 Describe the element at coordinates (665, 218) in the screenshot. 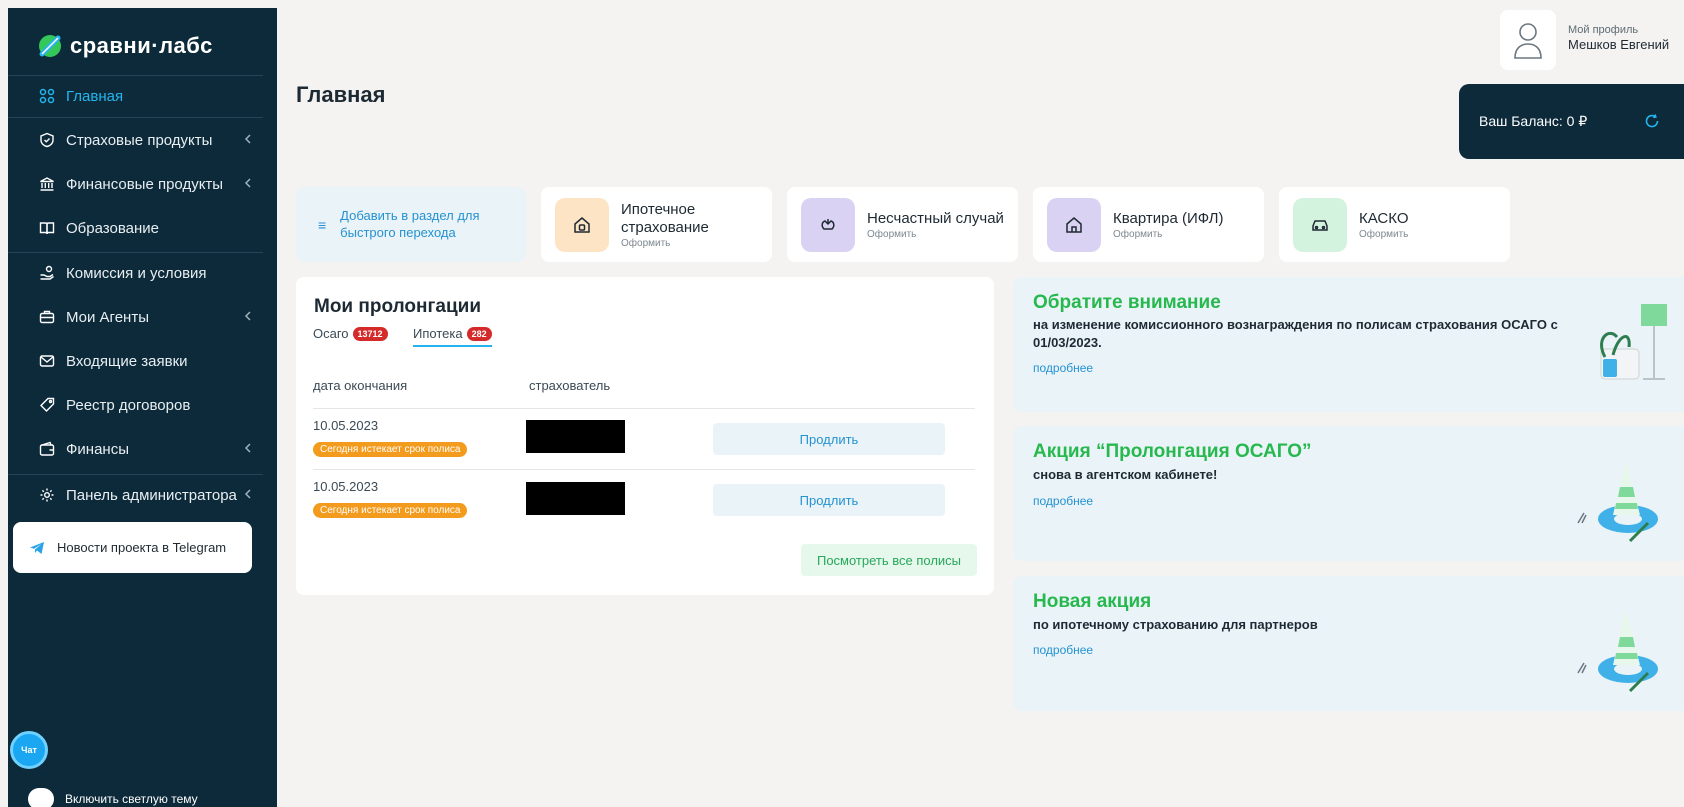

I see `product-title: Ипотечное страхование` at that location.